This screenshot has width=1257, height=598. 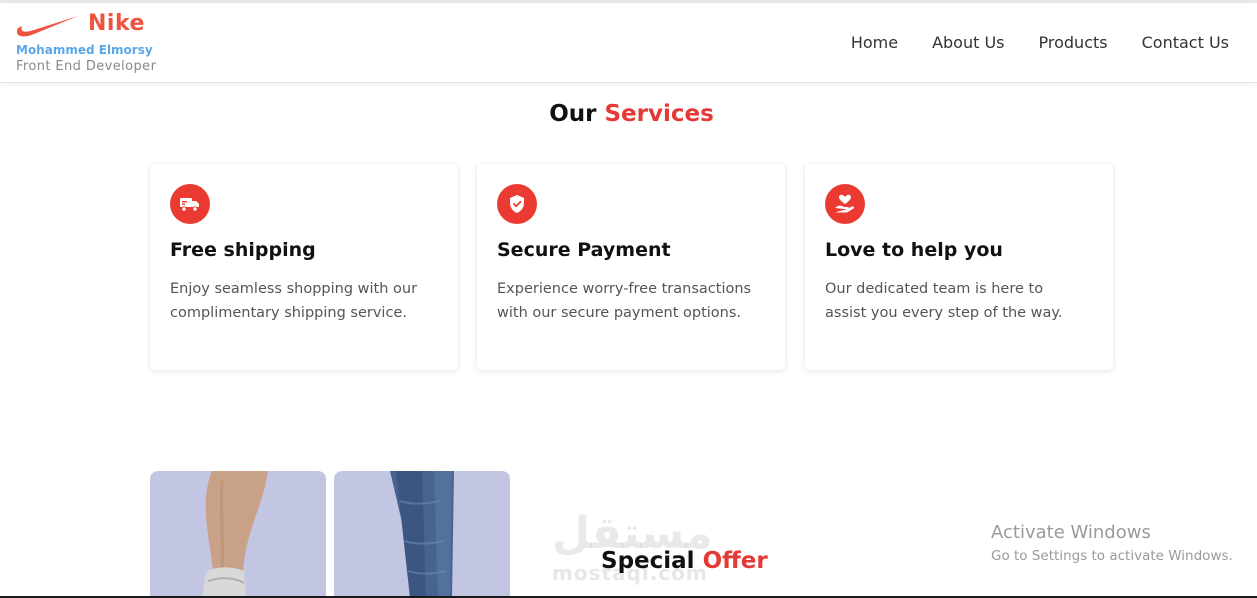 What do you see at coordinates (914, 250) in the screenshot?
I see `service-card-title: Love to help you` at bounding box center [914, 250].